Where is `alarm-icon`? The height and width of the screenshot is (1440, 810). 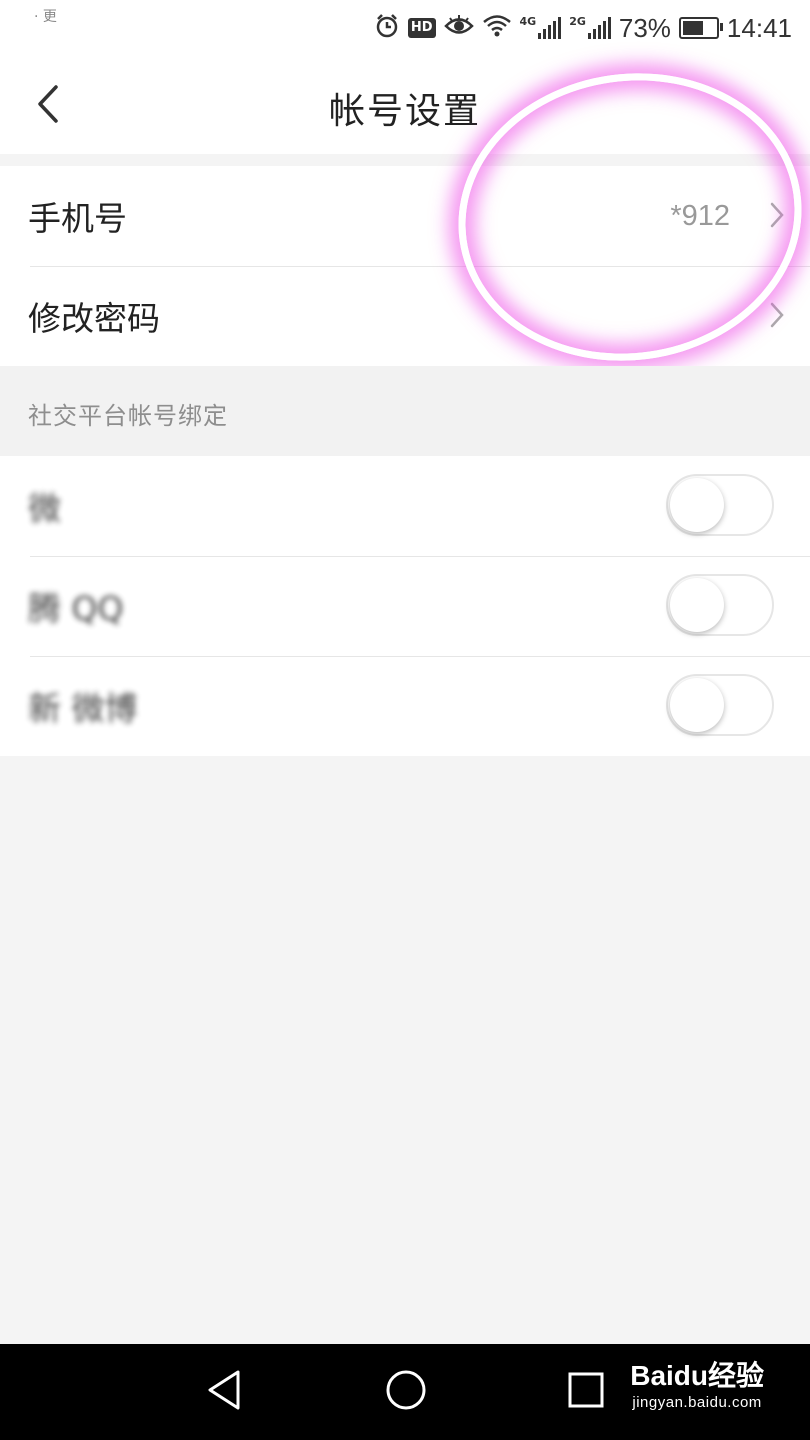 alarm-icon is located at coordinates (387, 28).